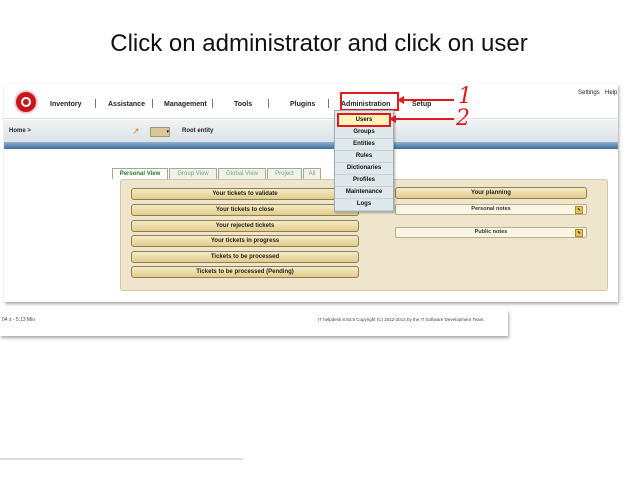 The height and width of the screenshot is (478, 638). Describe the element at coordinates (185, 104) in the screenshot. I see `menu-management: Management` at that location.